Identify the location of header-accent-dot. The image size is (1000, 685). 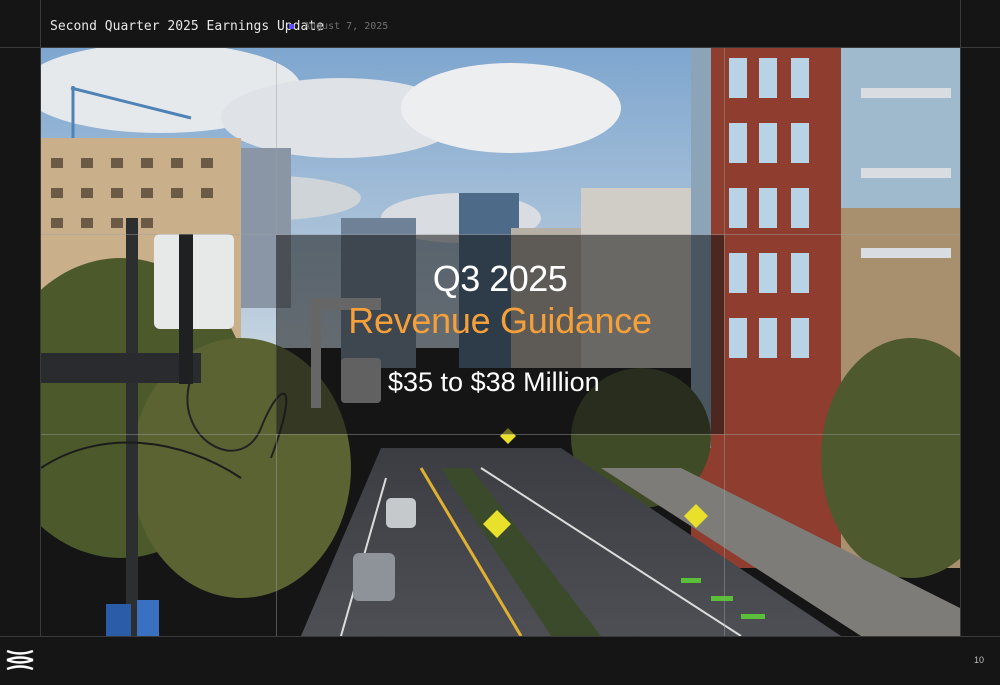
(291, 26).